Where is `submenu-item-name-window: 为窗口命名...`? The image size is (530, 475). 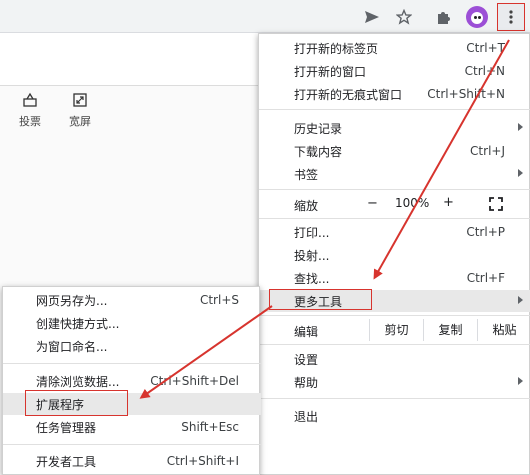
submenu-item-name-window: 为窗口命名... is located at coordinates (132, 346).